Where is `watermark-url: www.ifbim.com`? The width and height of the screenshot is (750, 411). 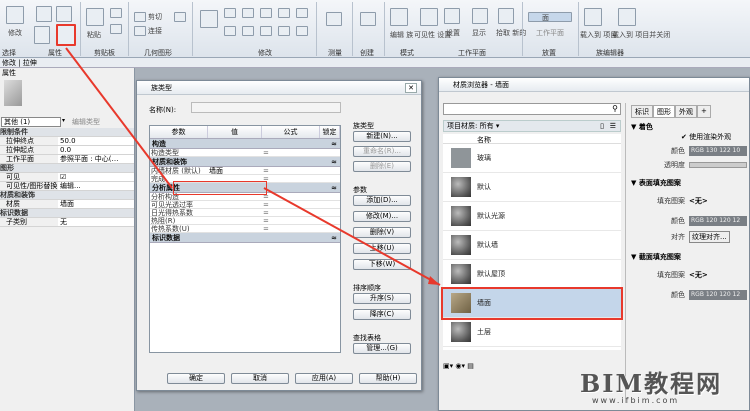 watermark-url: www.ifbim.com is located at coordinates (636, 400).